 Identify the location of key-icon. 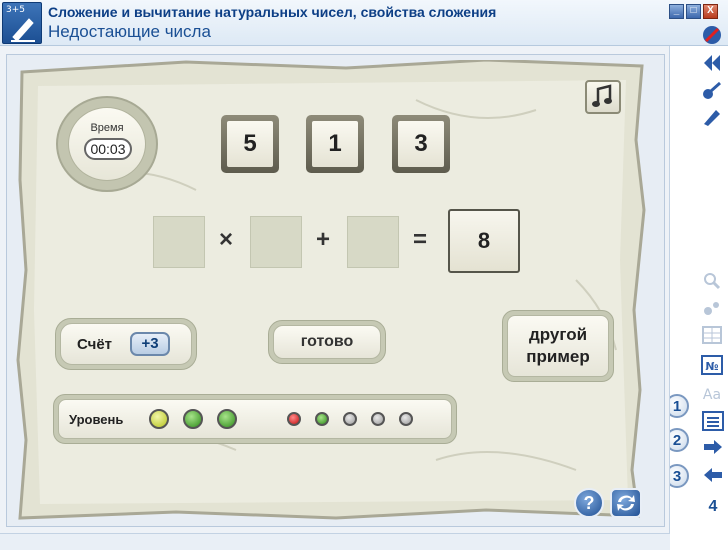
(712, 91).